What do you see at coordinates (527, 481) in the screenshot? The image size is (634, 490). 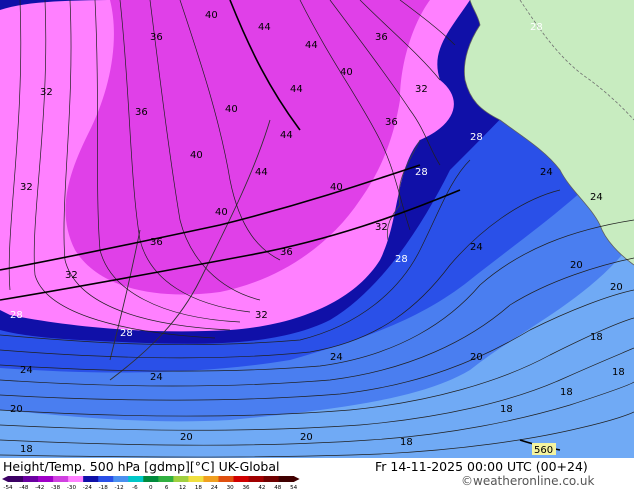 I see `credit-link: ©weatheronline.co.uk` at bounding box center [527, 481].